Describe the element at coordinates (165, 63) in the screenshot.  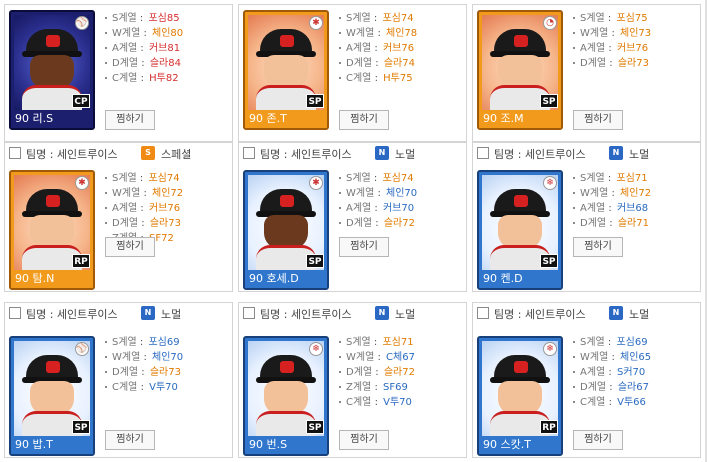
I see `stat-value: 슬라84` at that location.